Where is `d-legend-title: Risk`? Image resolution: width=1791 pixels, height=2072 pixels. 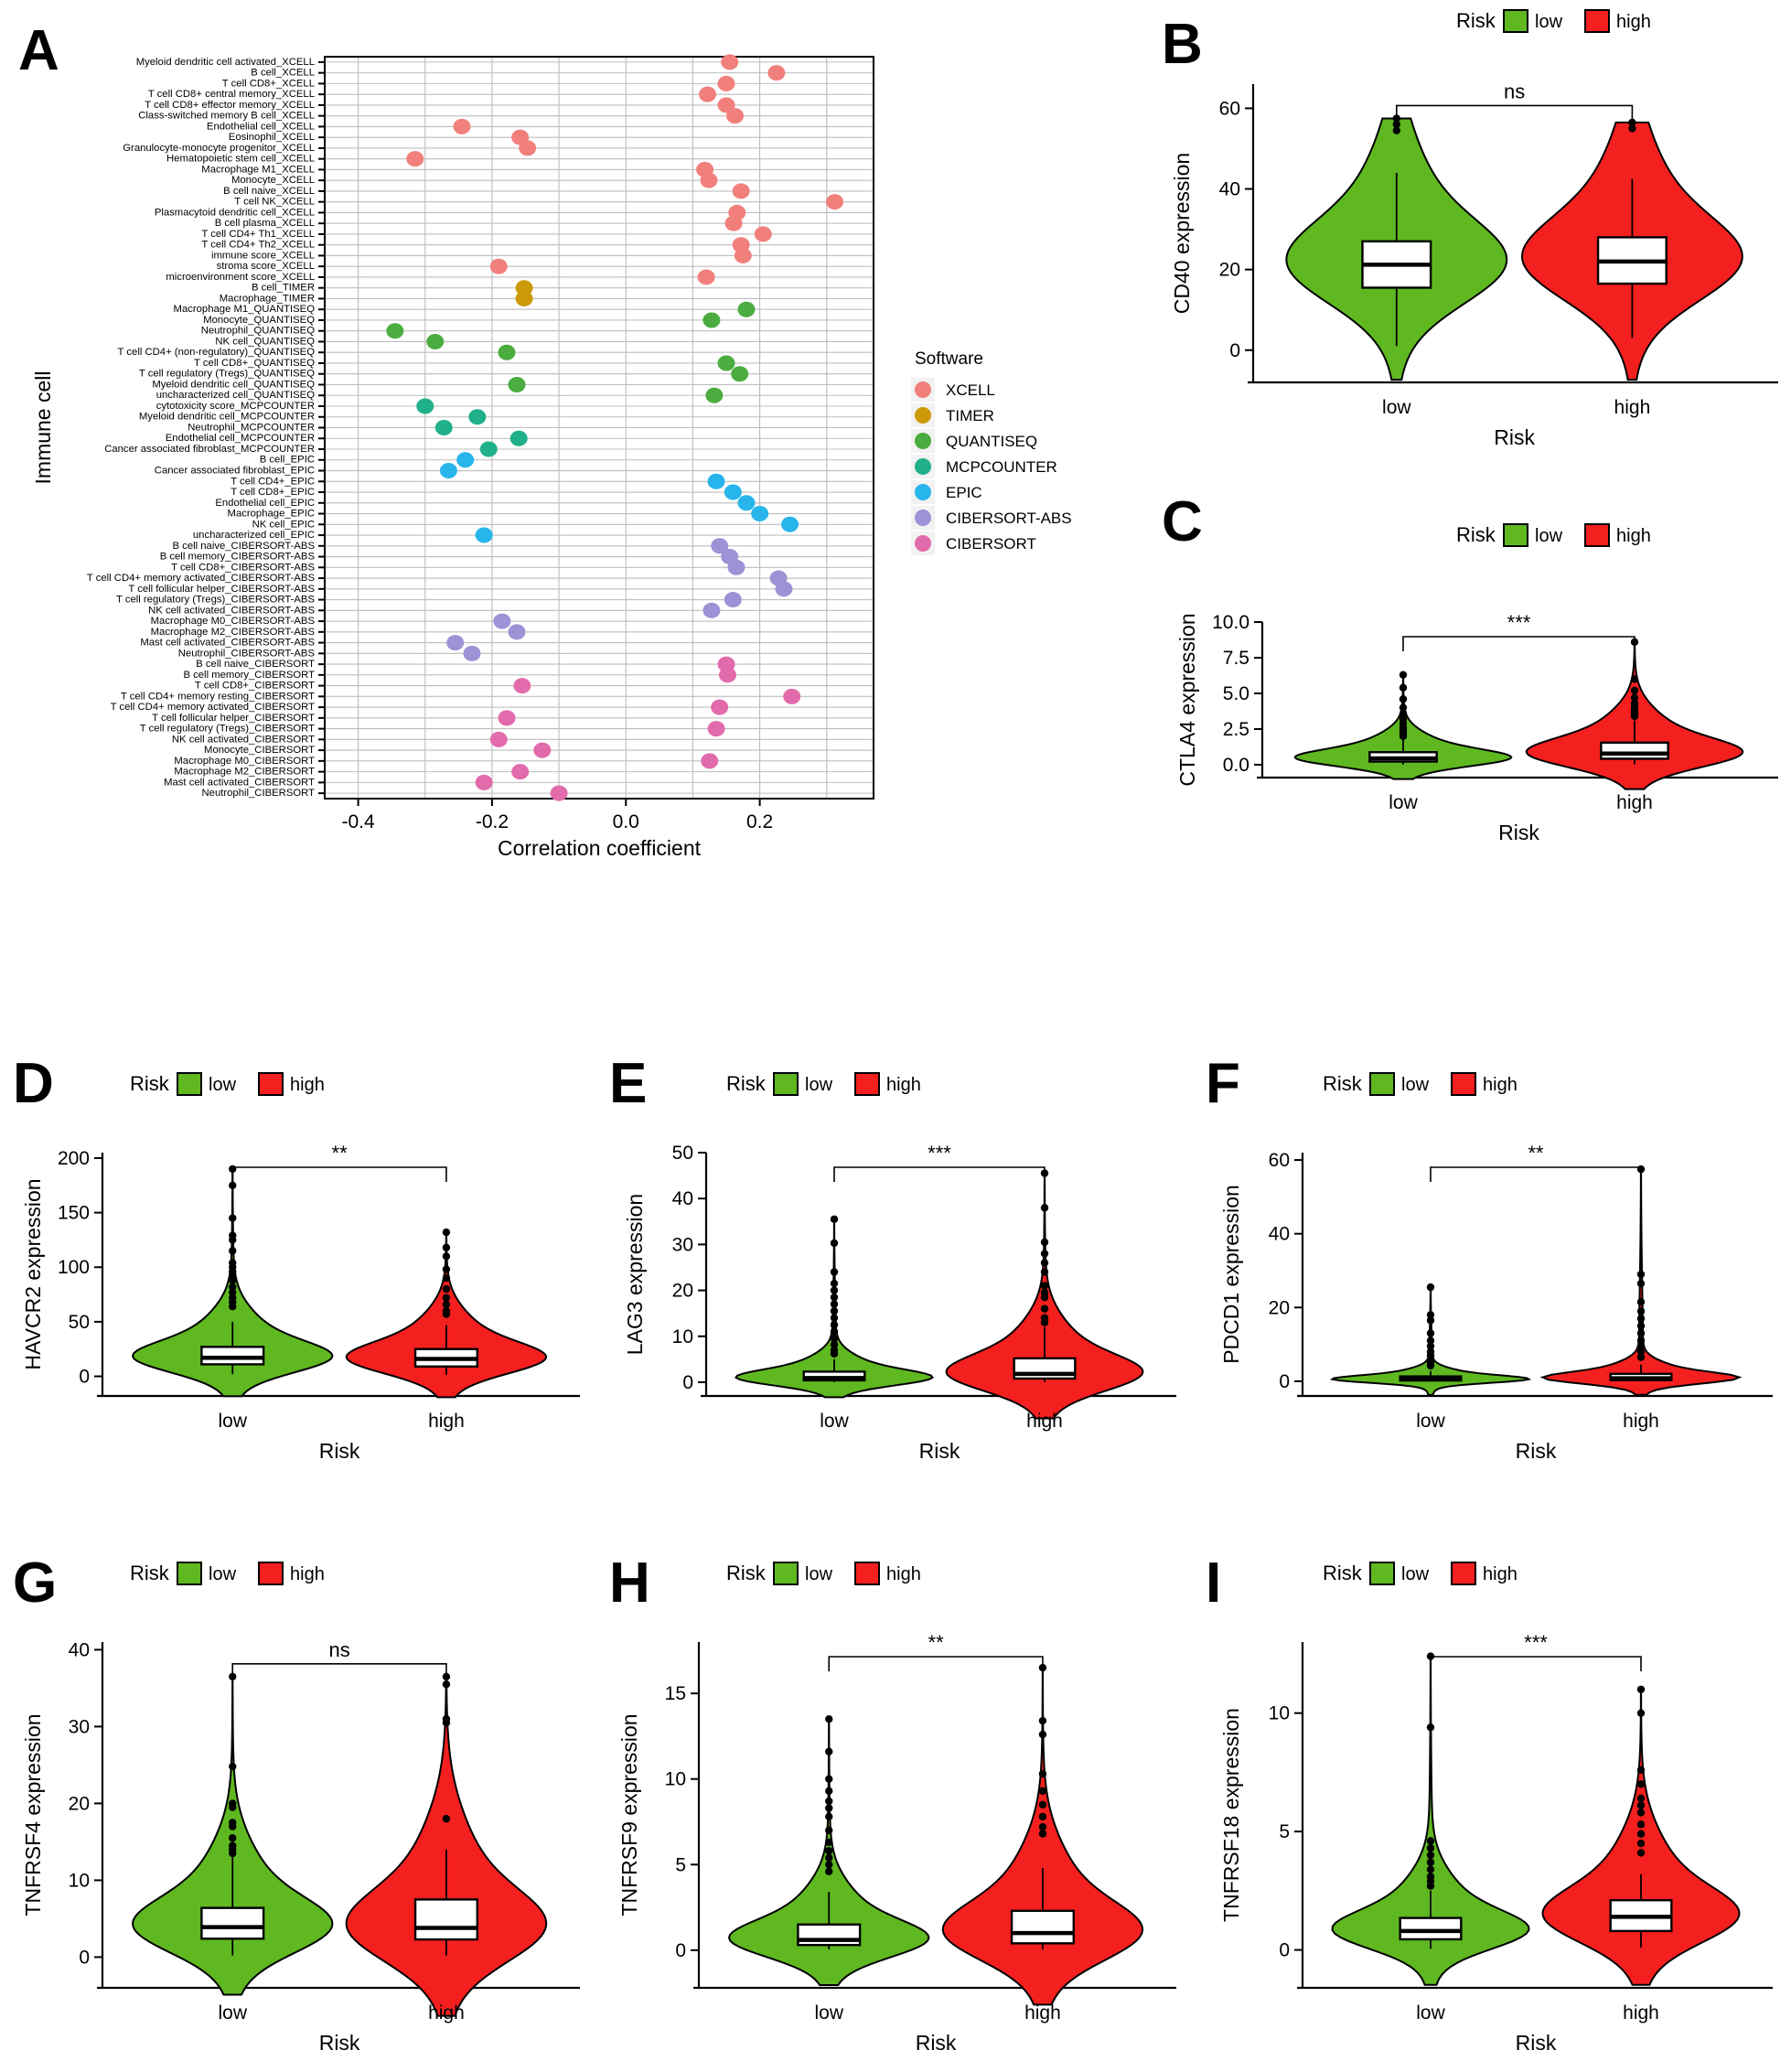 d-legend-title: Risk is located at coordinates (150, 1083).